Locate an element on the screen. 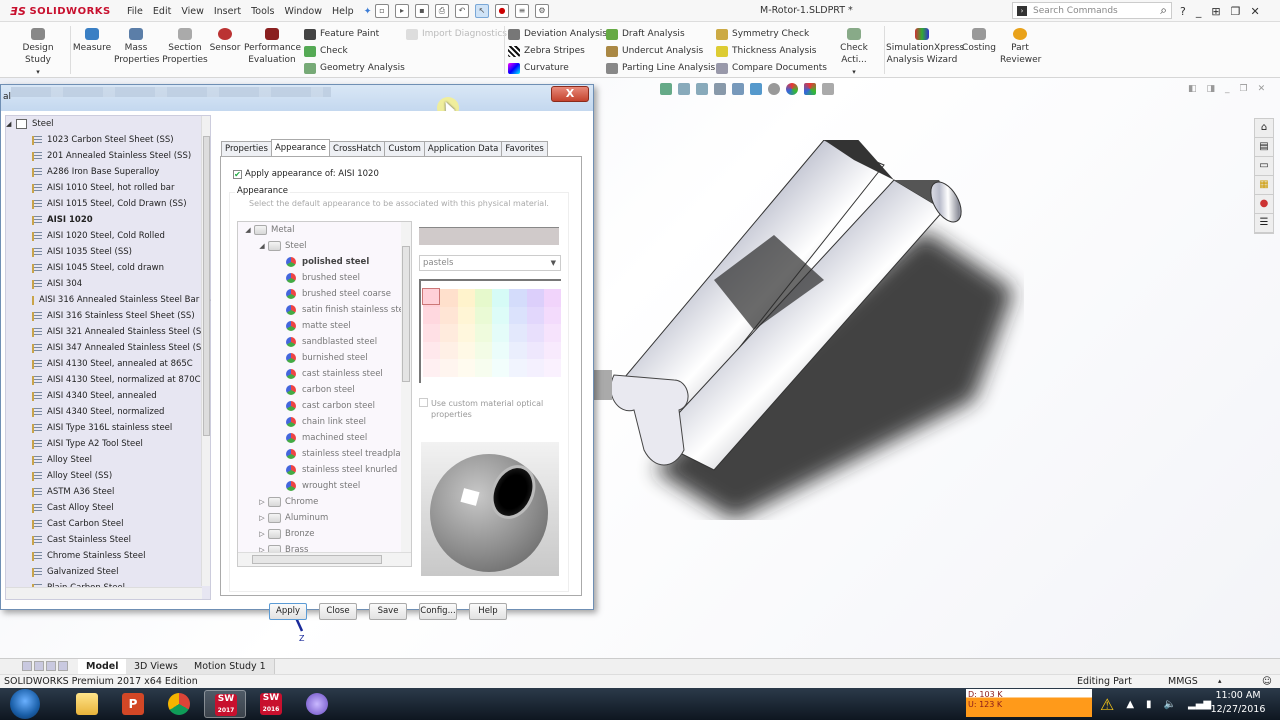 The height and width of the screenshot is (720, 1280). help-icon: ? is located at coordinates (1183, 11).